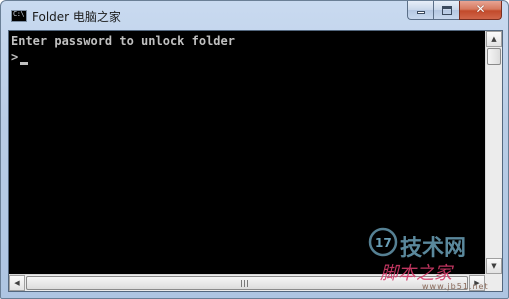 The width and height of the screenshot is (509, 299). I want to click on scroll-down-button: ▼, so click(494, 266).